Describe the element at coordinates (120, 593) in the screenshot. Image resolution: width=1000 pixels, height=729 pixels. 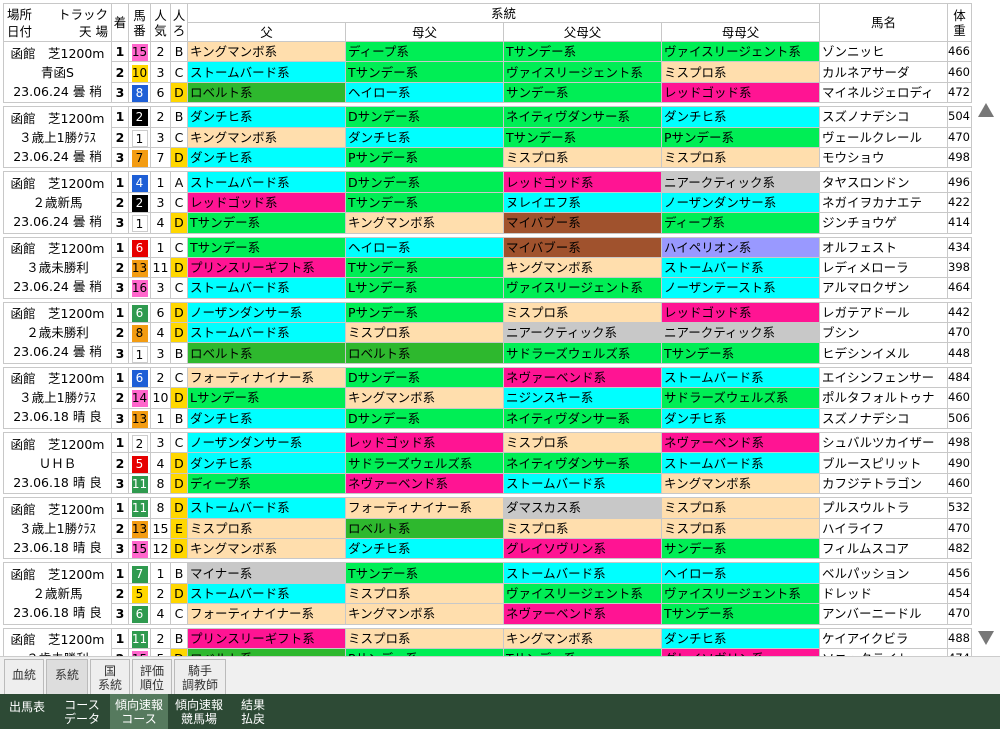
I see `rank-cell: 2` at that location.